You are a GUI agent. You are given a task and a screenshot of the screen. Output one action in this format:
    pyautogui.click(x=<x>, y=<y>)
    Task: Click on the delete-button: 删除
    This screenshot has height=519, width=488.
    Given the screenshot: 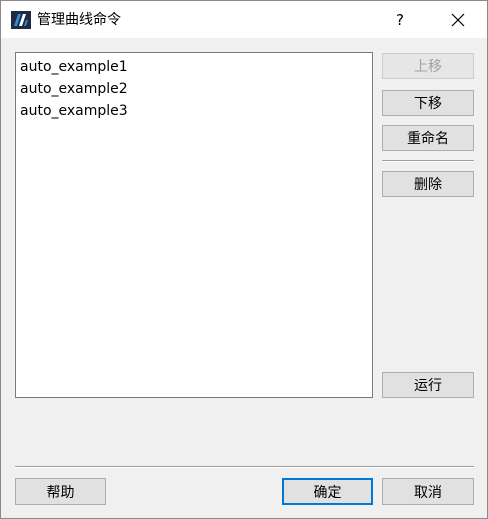 What is the action you would take?
    pyautogui.click(x=428, y=184)
    